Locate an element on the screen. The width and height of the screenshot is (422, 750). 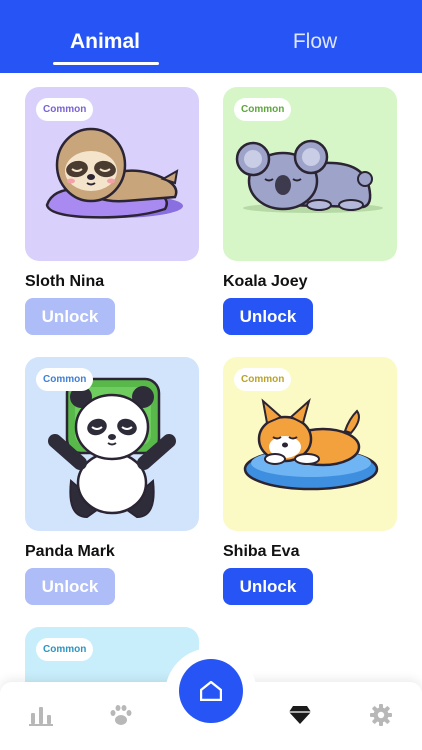
diamond-icon is located at coordinates (300, 715).